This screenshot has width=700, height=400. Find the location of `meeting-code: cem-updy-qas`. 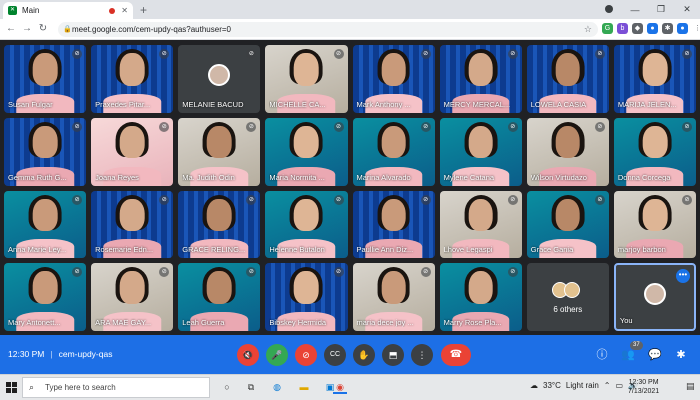

meeting-code: cem-updy-qas is located at coordinates (85, 354).